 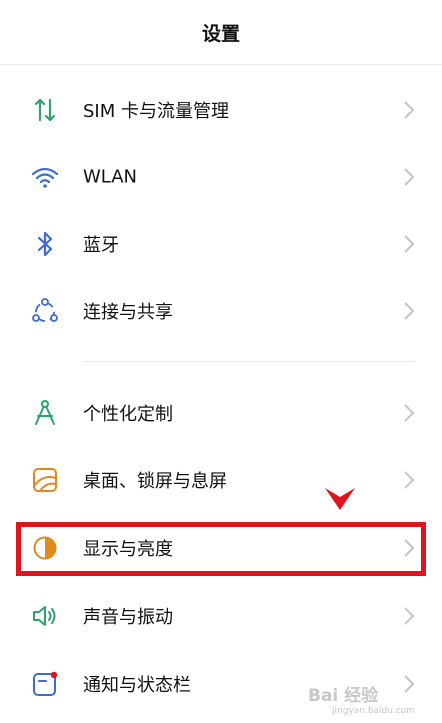 I want to click on watermark-logo: Bai 经验, so click(x=343, y=696).